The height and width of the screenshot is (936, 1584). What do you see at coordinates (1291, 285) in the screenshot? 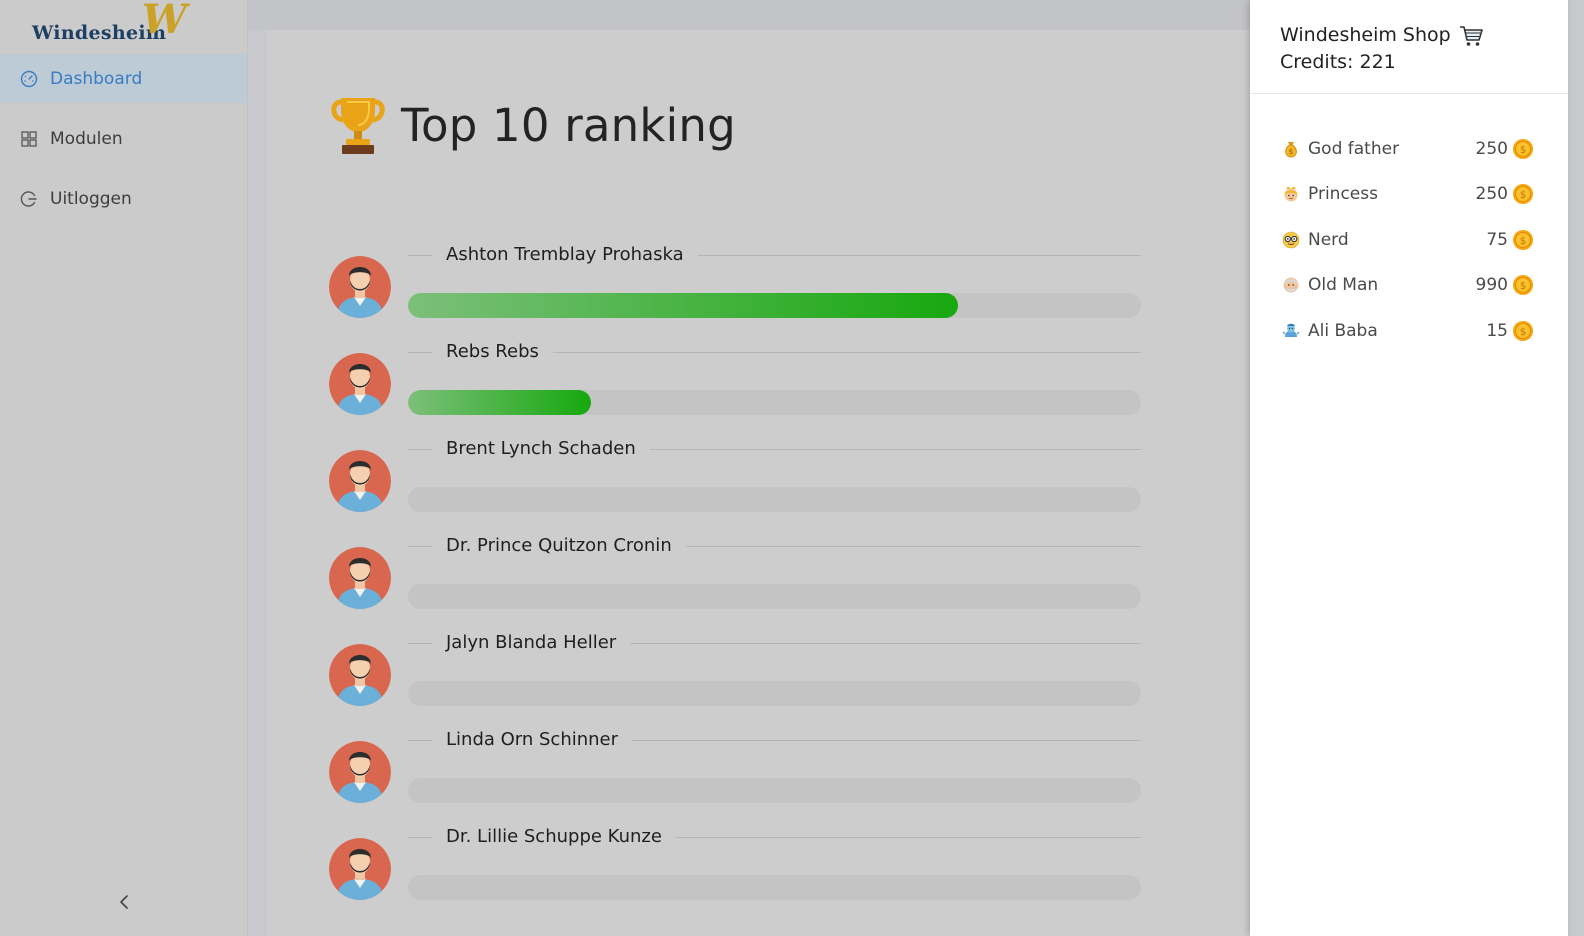
I see `old-man-emoji-icon` at bounding box center [1291, 285].